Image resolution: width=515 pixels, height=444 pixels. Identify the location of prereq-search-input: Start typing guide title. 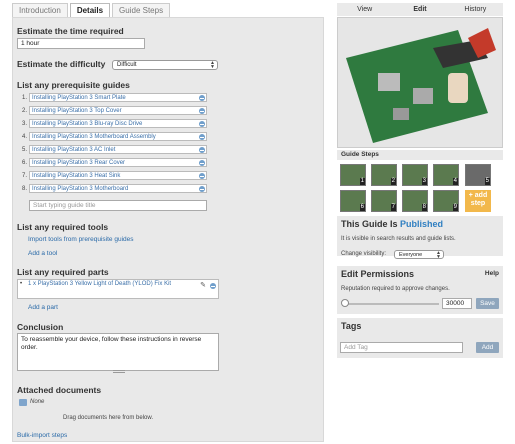
(118, 205).